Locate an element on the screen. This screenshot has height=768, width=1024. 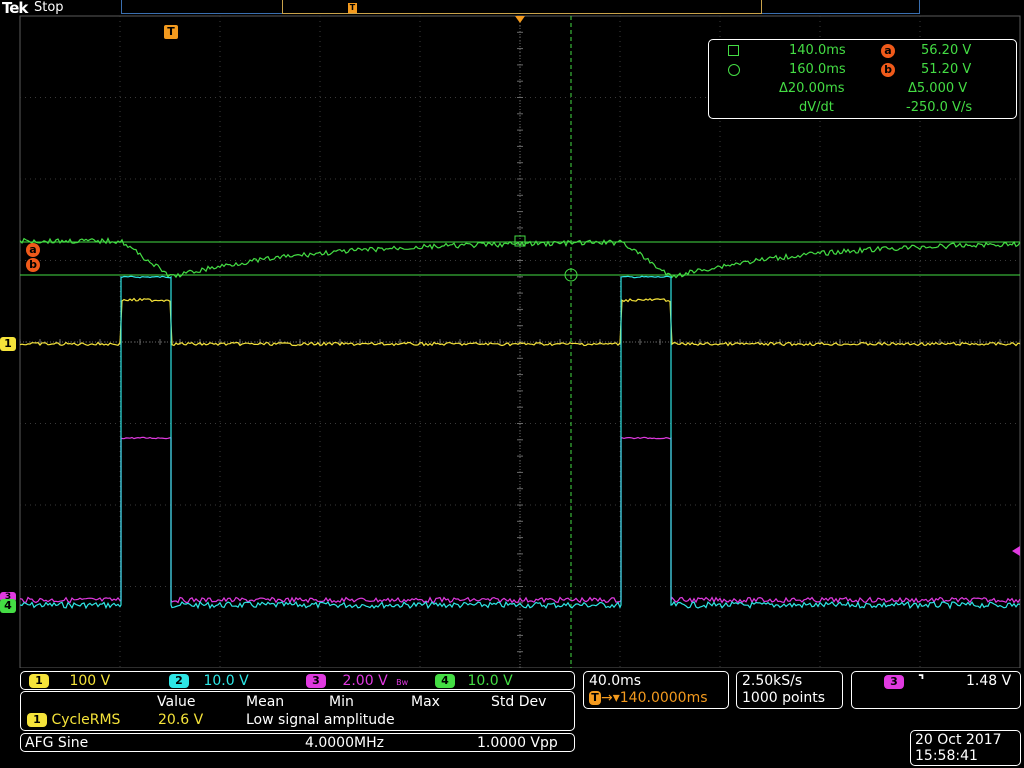
meas-note: Low signal amplitude is located at coordinates (320, 720).